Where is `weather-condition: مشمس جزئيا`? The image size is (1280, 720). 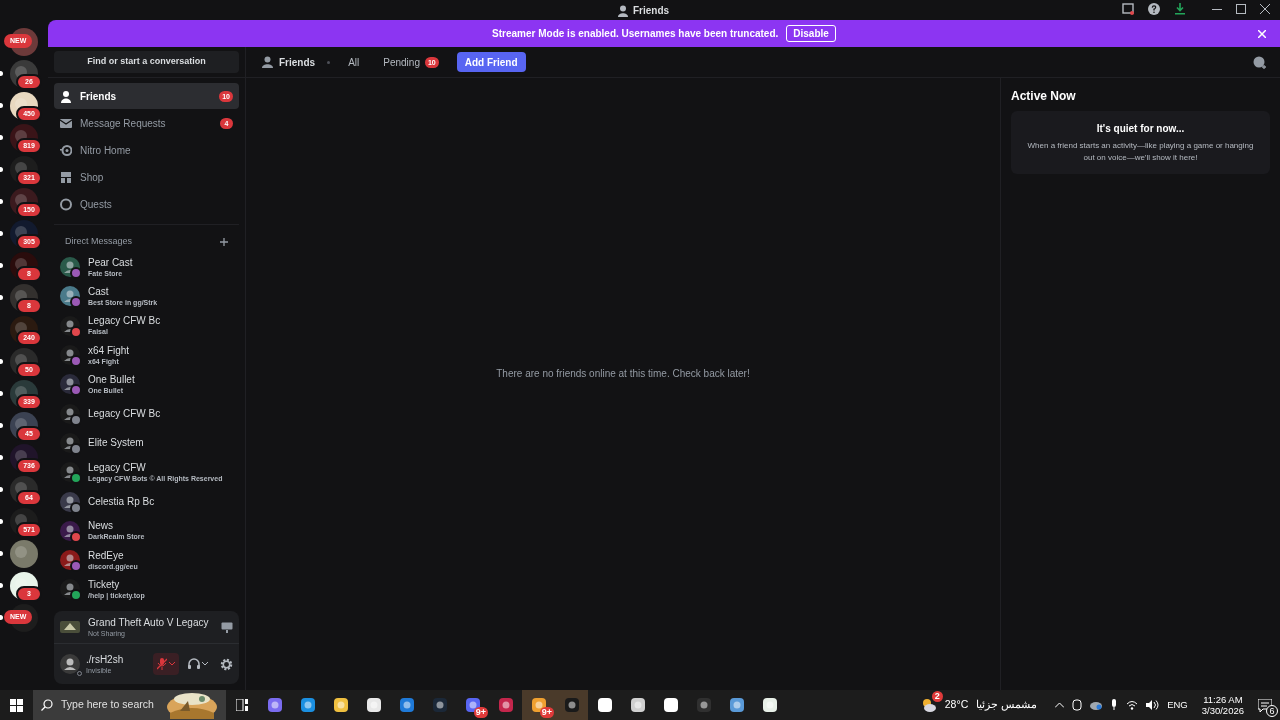
weather-condition: مشمس جزئيا is located at coordinates (1007, 705).